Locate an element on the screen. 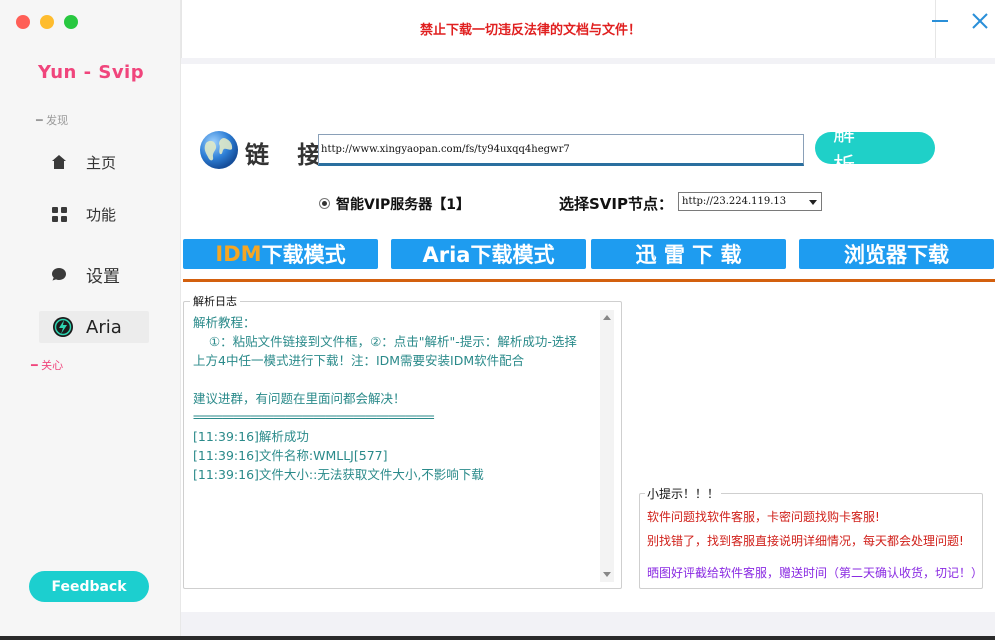 The height and width of the screenshot is (640, 995). sidebar-item-label: 设置 is located at coordinates (103, 276).